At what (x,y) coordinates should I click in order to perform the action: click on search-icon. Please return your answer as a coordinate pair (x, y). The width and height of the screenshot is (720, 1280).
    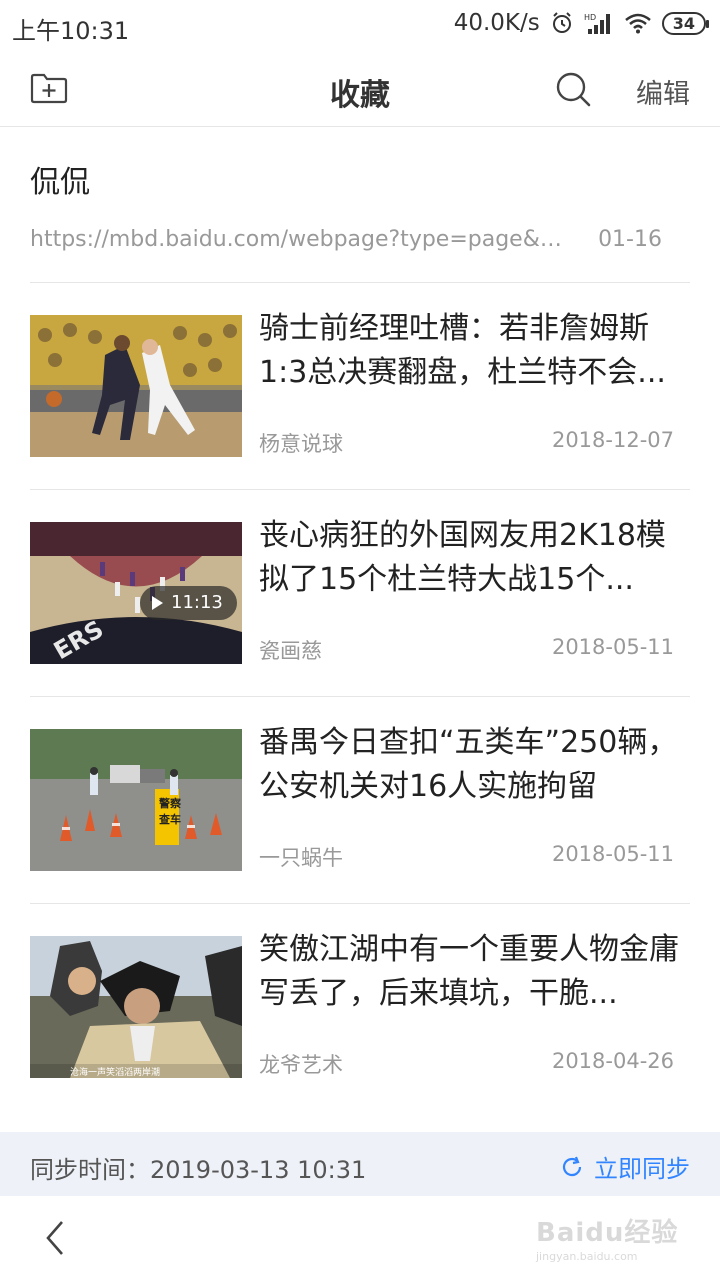
    Looking at the image, I should click on (573, 89).